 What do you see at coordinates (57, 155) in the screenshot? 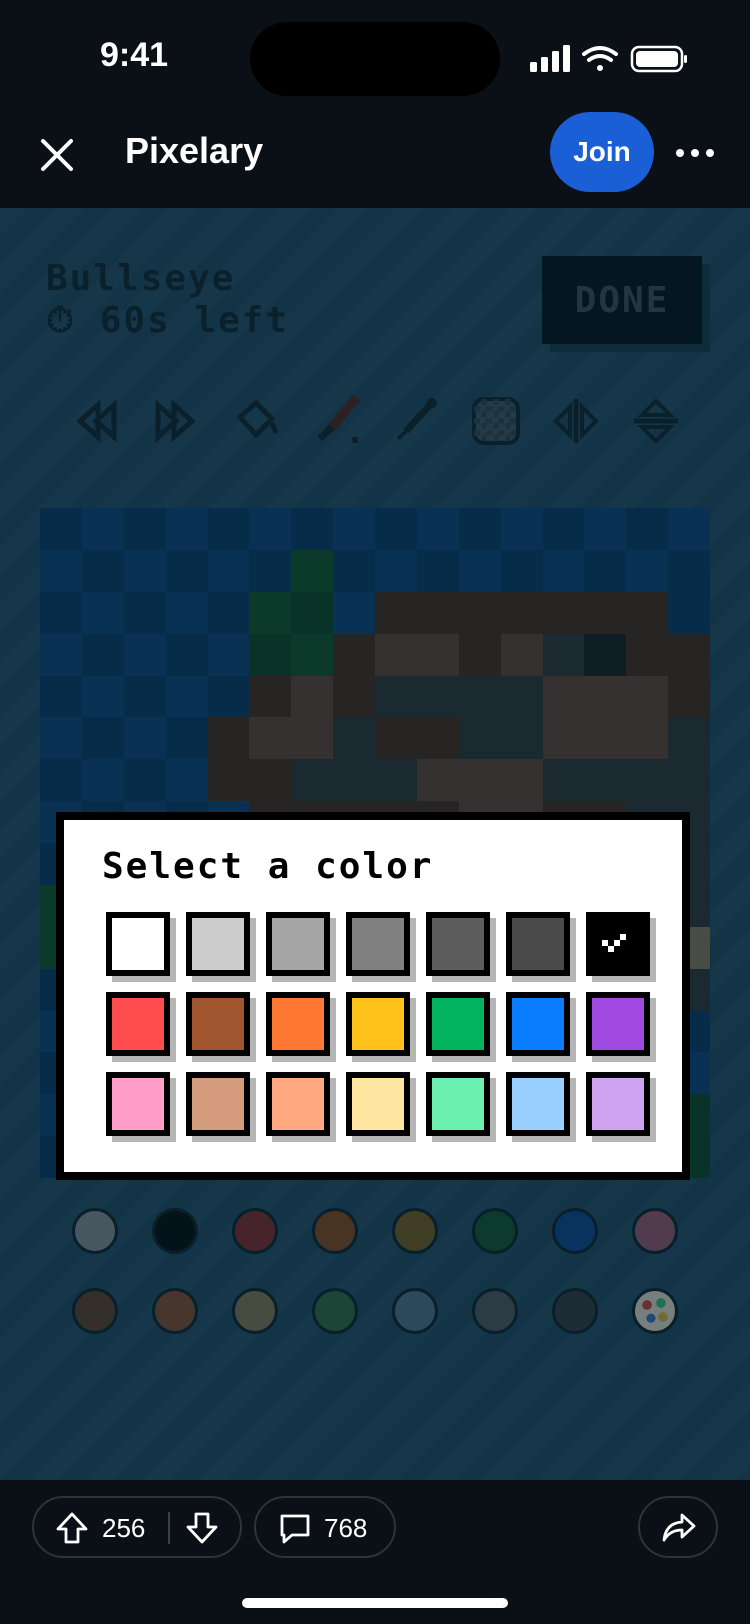
I see `close-icon` at bounding box center [57, 155].